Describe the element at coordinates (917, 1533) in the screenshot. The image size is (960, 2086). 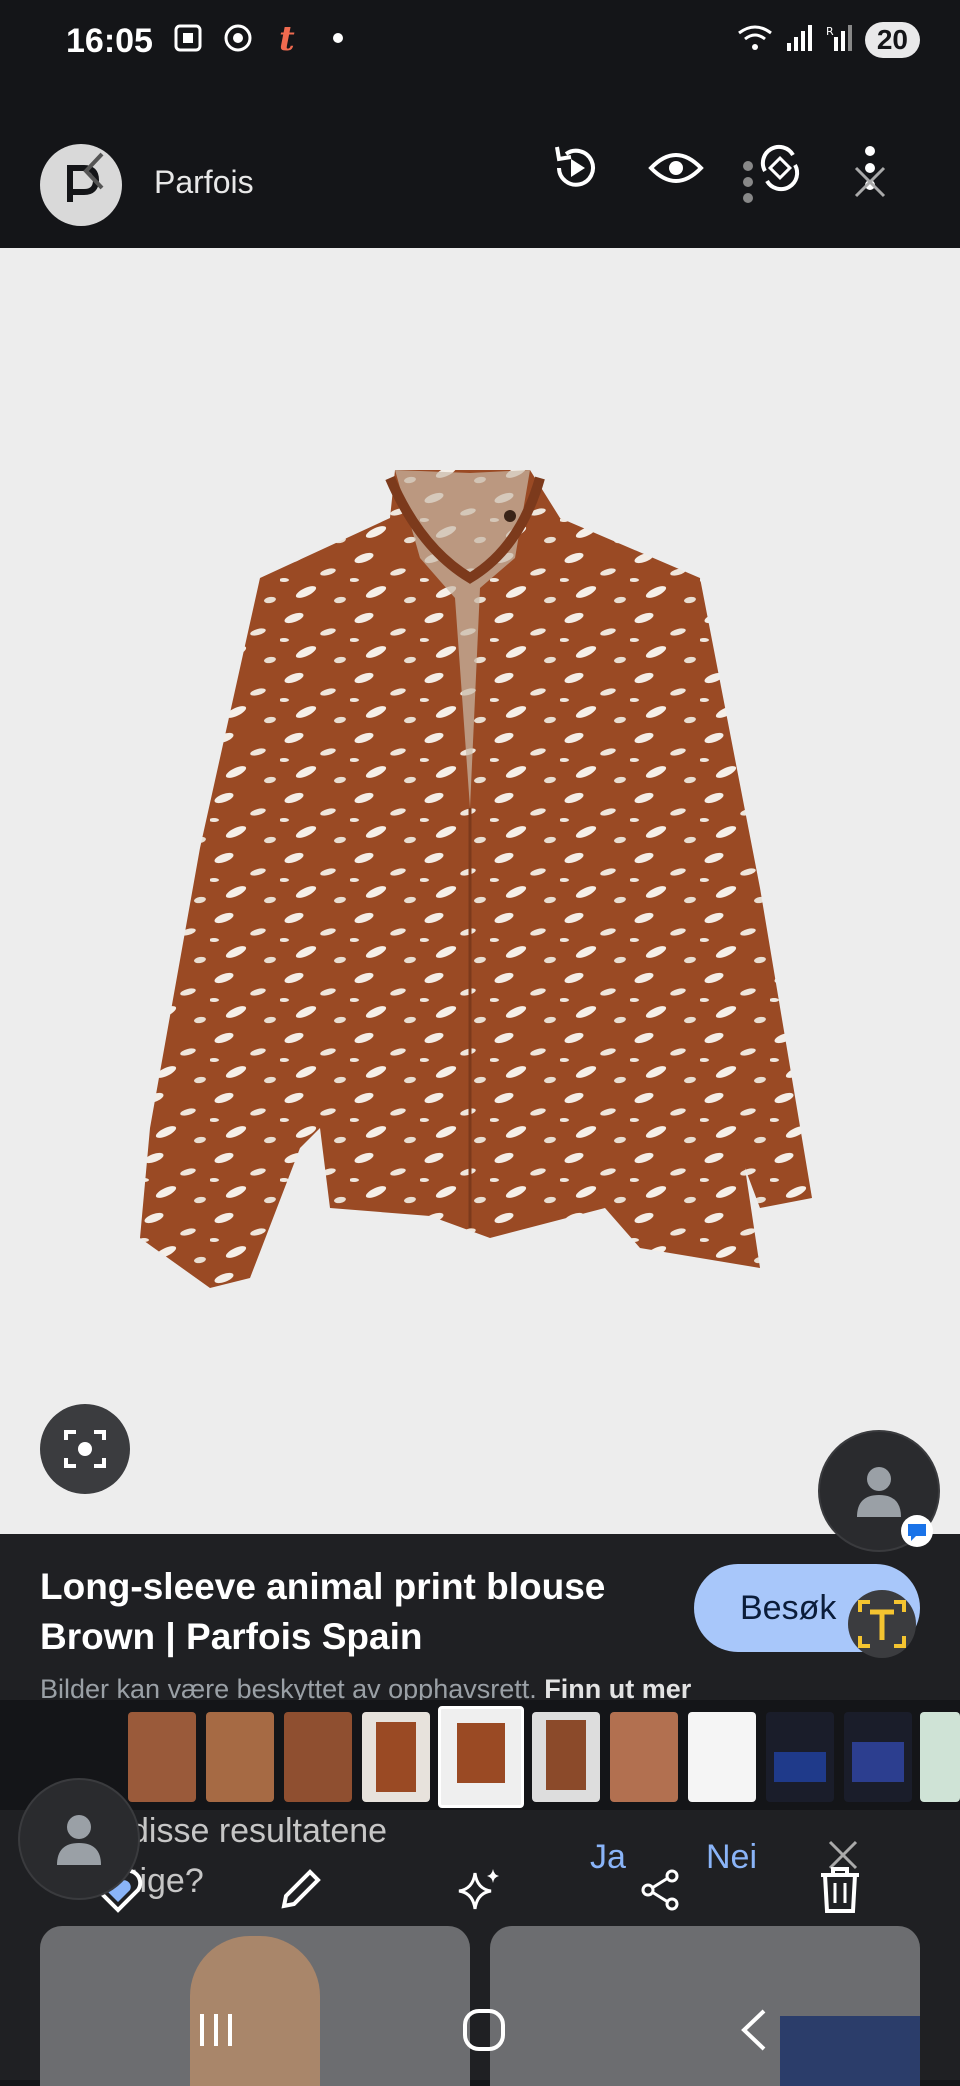
I see `chat-badge-icon` at that location.